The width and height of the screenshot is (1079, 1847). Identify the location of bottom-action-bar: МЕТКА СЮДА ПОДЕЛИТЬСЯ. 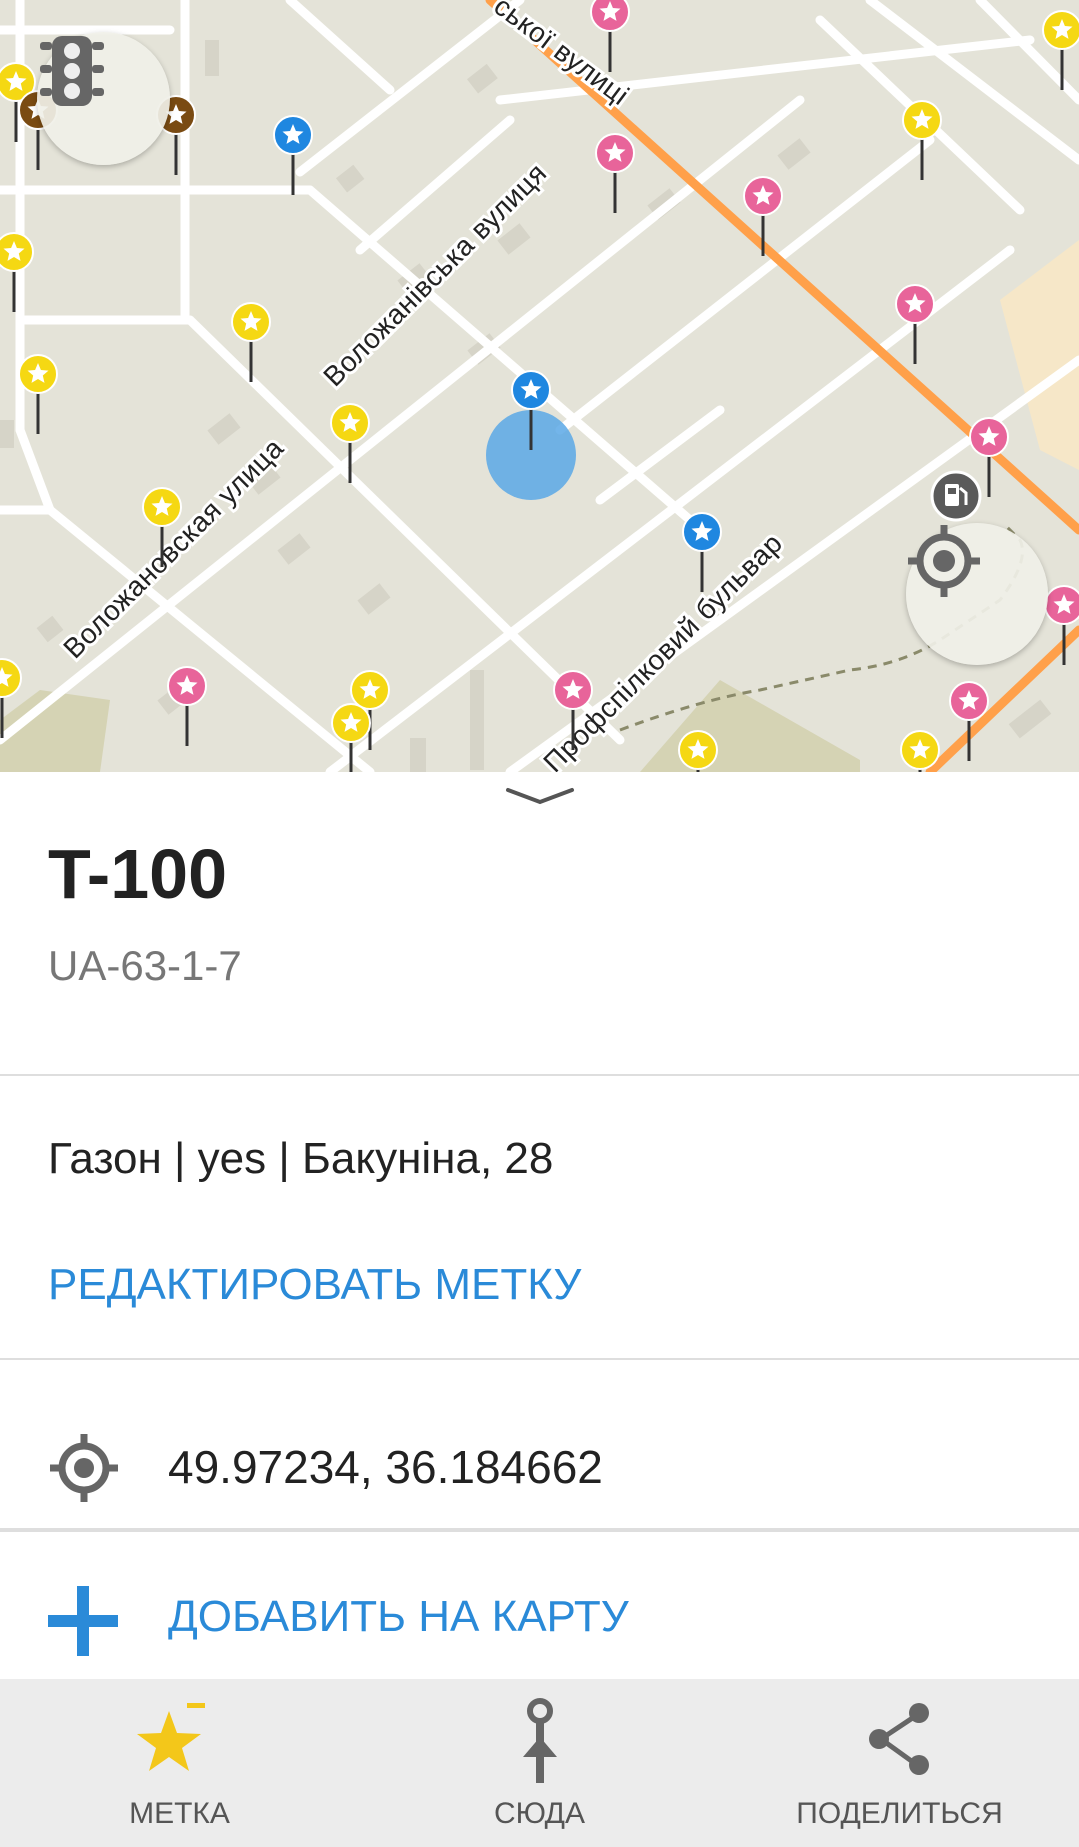
(539, 1763).